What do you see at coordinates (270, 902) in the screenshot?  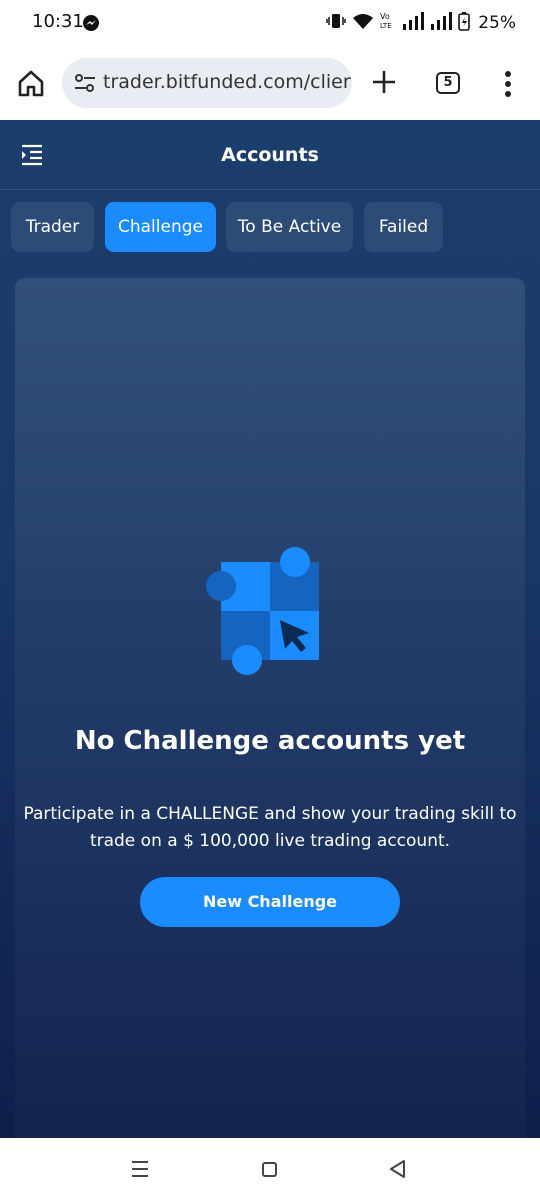 I see `new-challenge-button: New Challenge` at bounding box center [270, 902].